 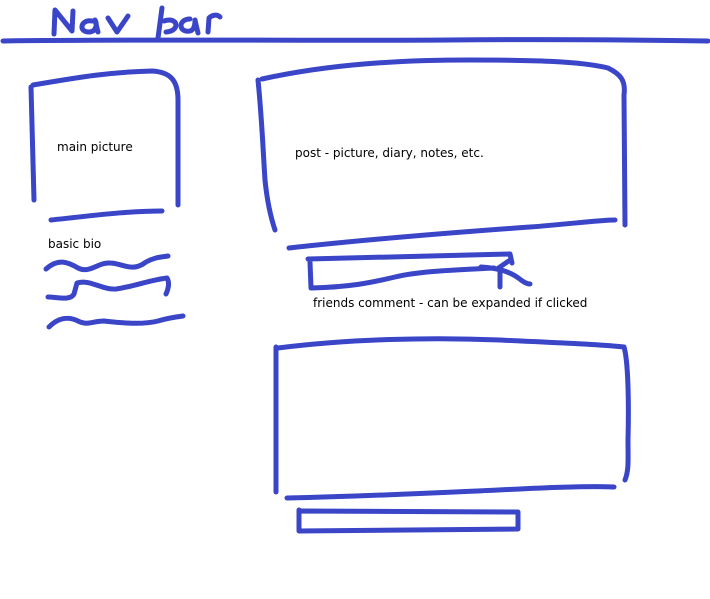 What do you see at coordinates (389, 153) in the screenshot?
I see `post-label: post - picture, diary, notes, etc.` at bounding box center [389, 153].